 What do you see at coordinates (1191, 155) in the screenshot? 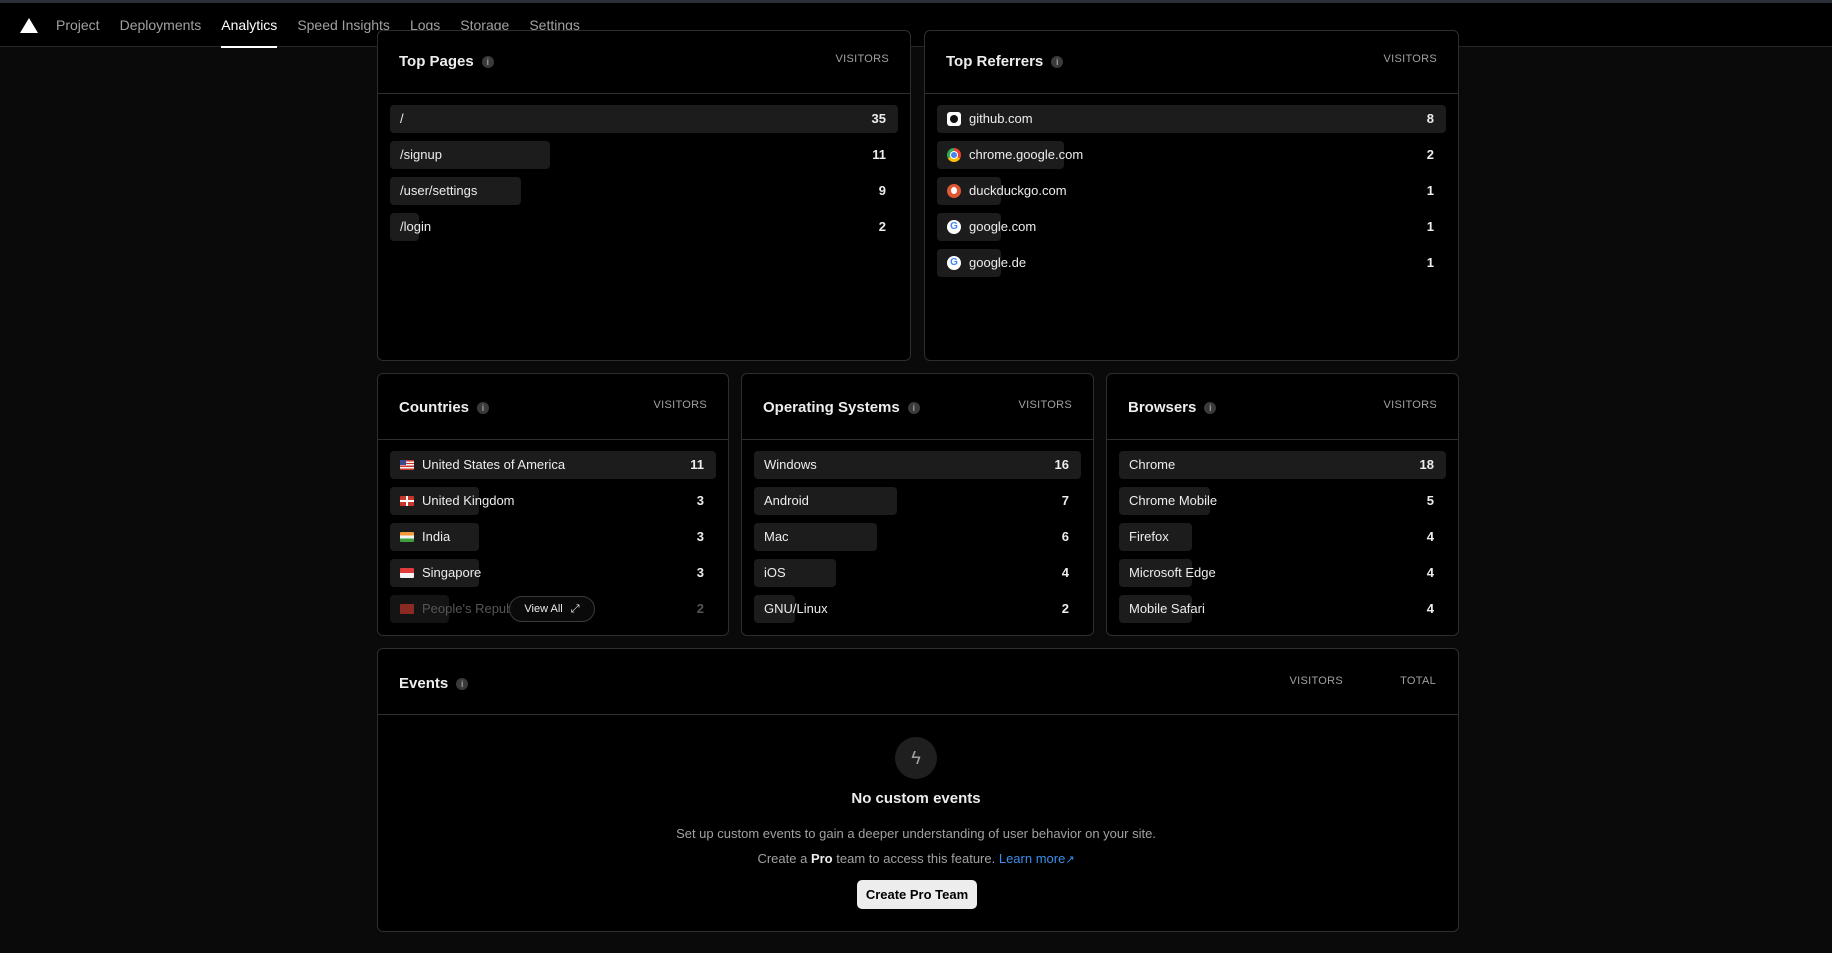
I see `list-item: chrome.google.com 2` at bounding box center [1191, 155].